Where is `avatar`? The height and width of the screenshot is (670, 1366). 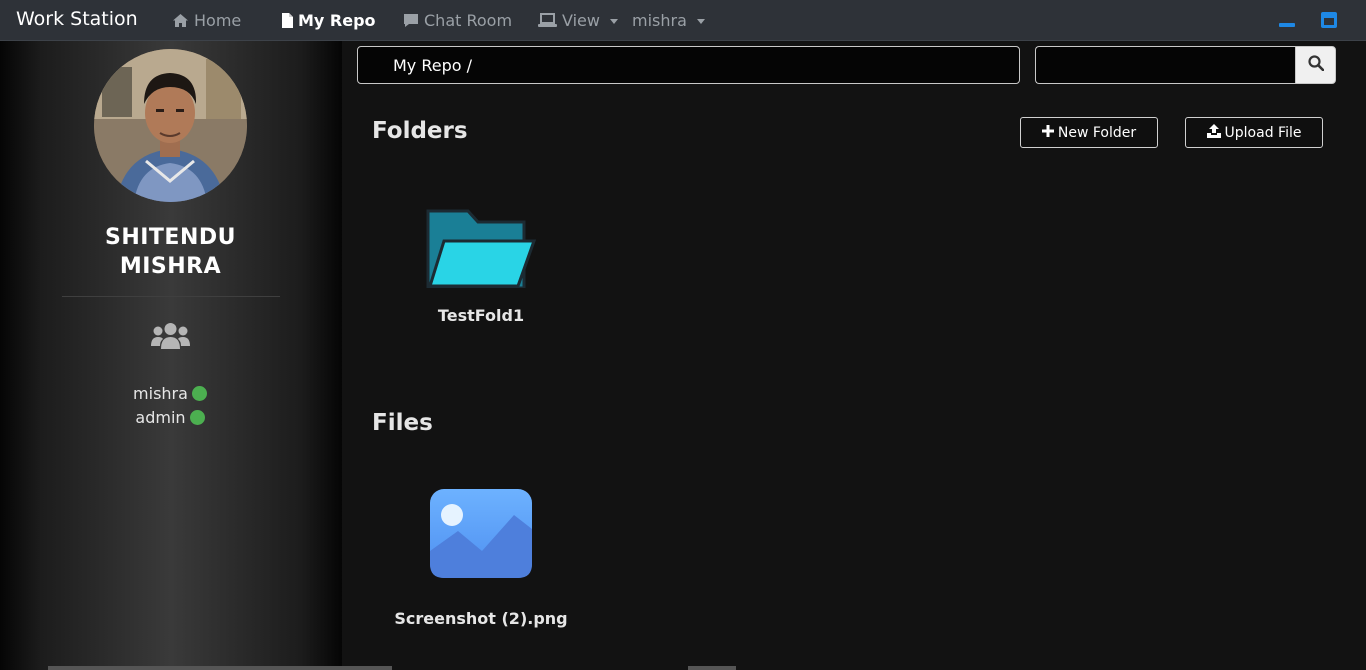 avatar is located at coordinates (170, 125).